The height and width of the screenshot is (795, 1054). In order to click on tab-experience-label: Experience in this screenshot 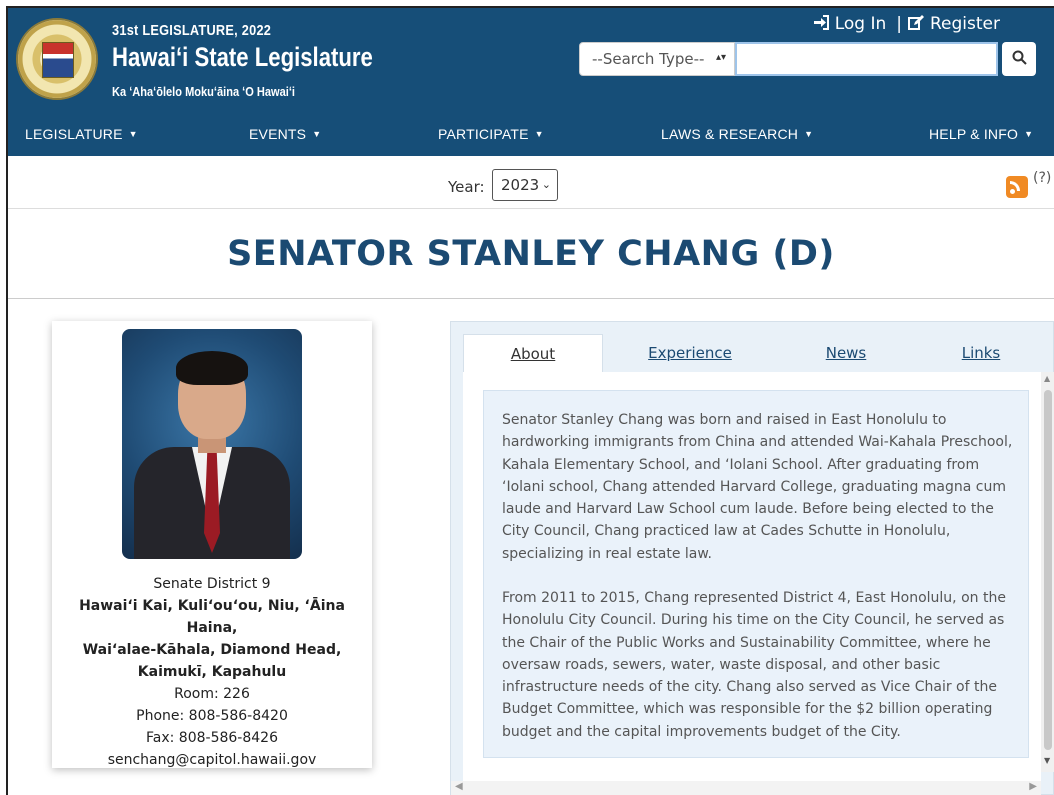, I will do `click(690, 353)`.